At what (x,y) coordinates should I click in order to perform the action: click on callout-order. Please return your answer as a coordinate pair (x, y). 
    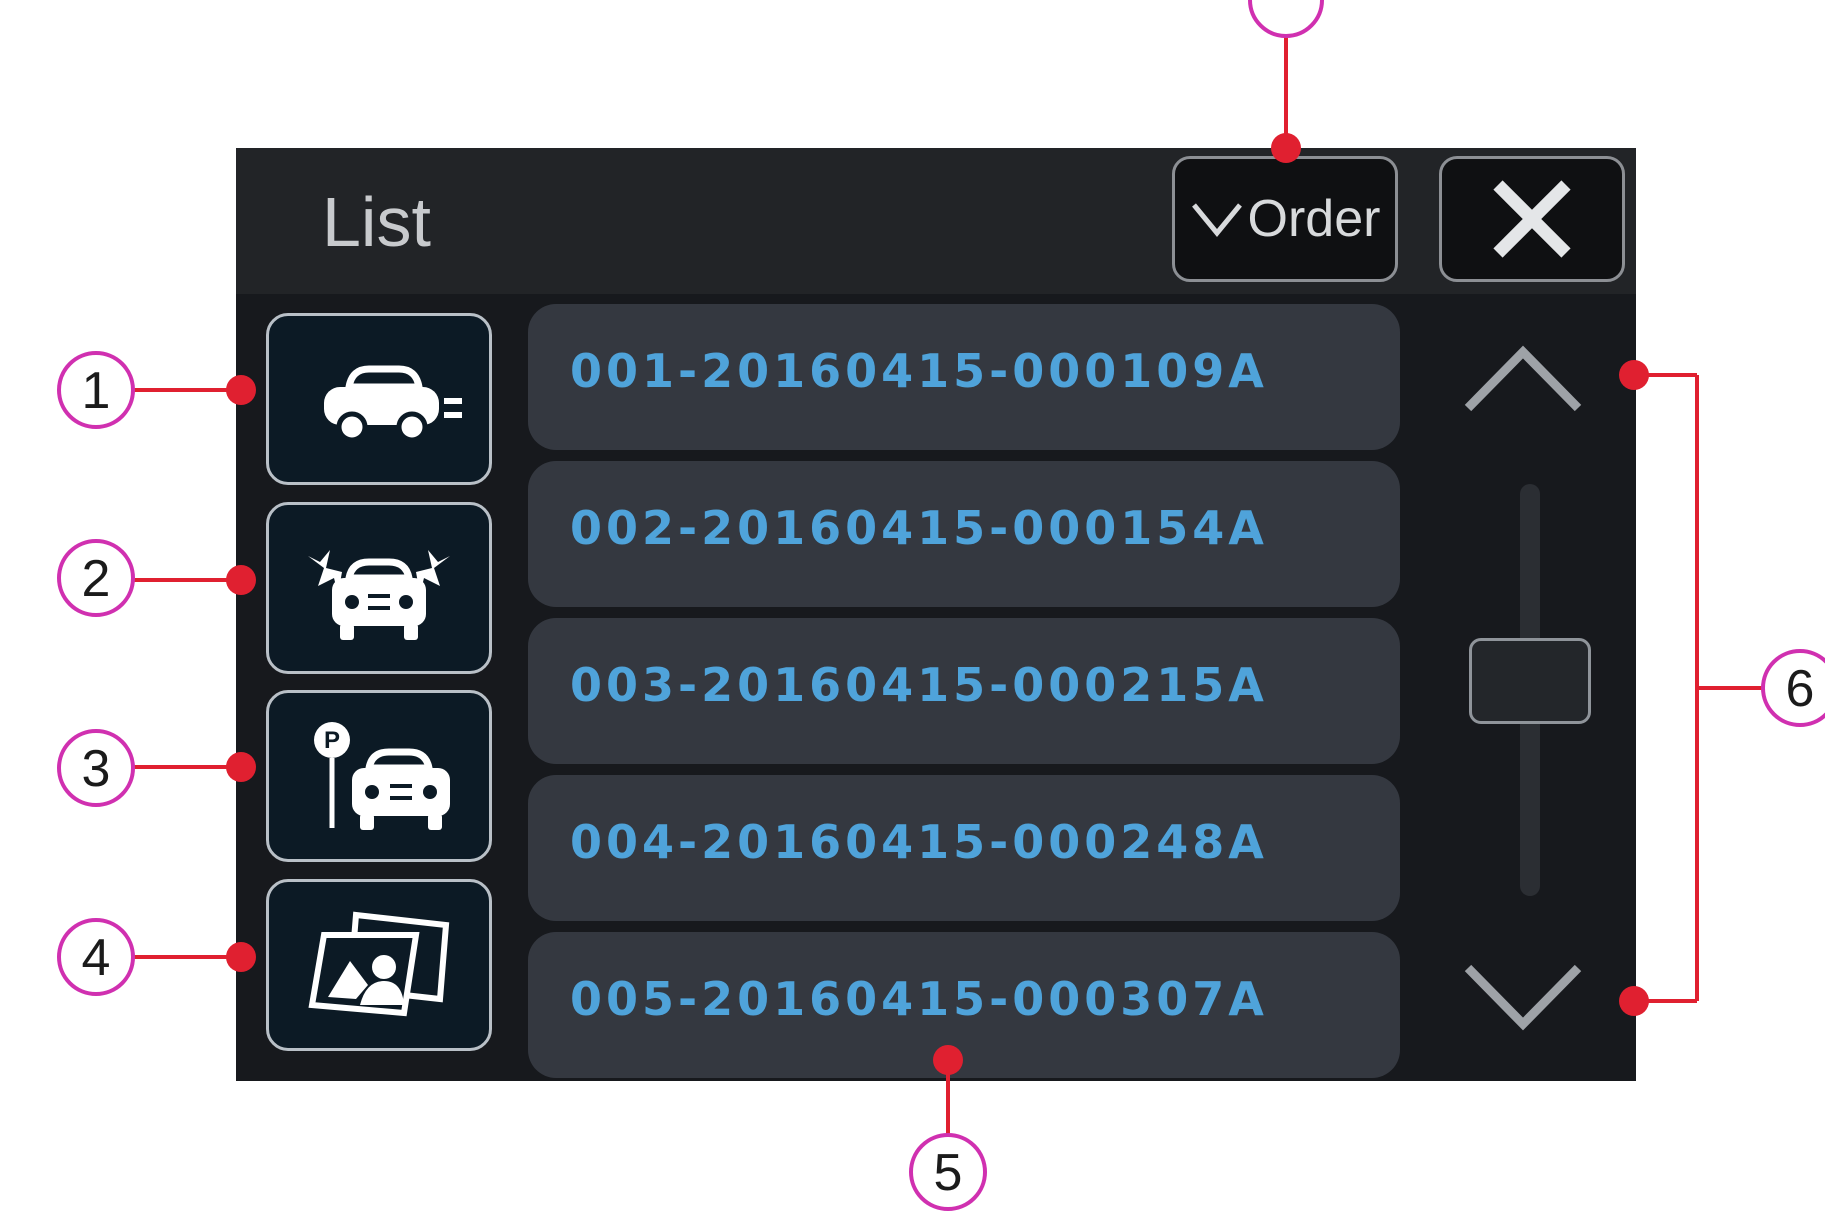
    Looking at the image, I should click on (1286, 81).